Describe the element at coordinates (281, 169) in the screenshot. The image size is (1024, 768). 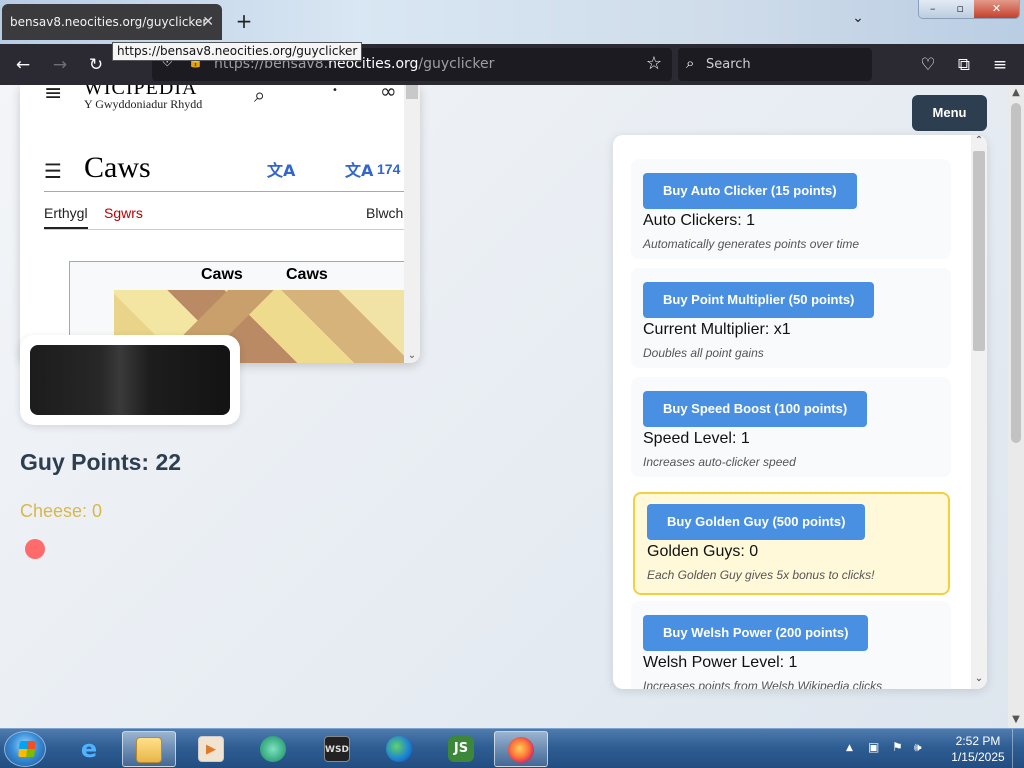
I see `wiki-translate-icon: 文A` at that location.